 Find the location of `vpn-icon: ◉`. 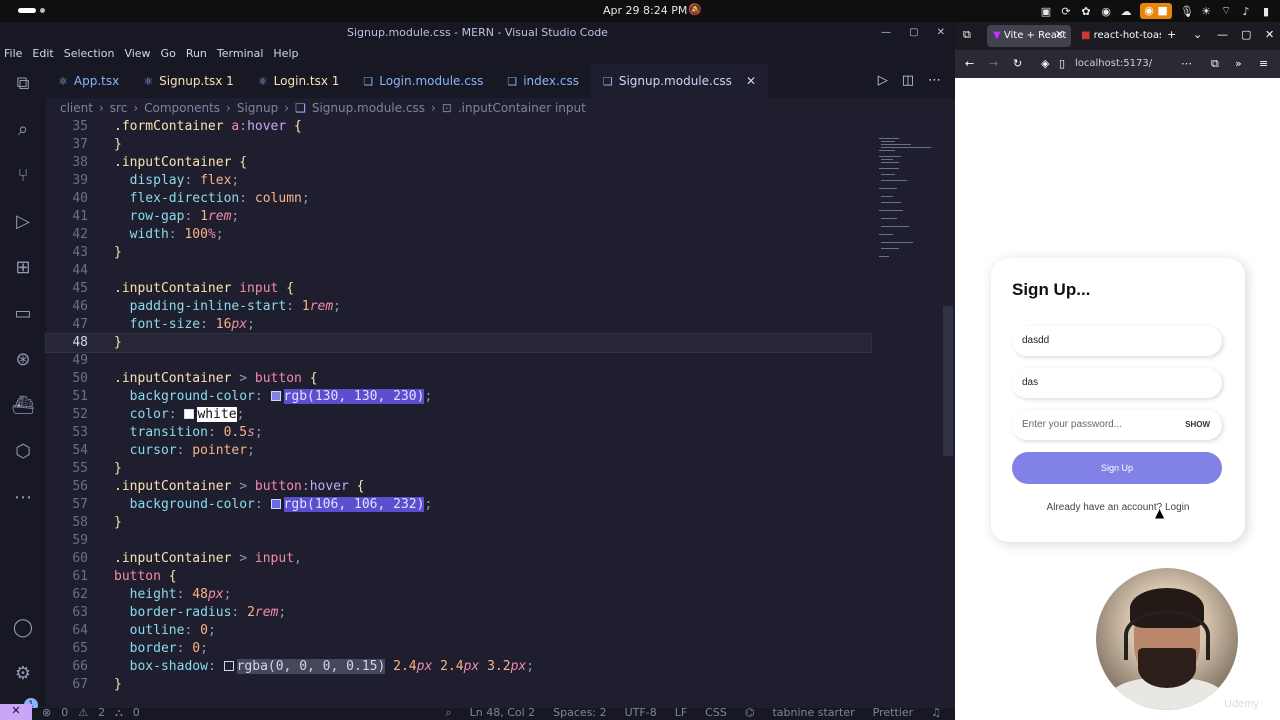

vpn-icon: ◉ is located at coordinates (1106, 11).